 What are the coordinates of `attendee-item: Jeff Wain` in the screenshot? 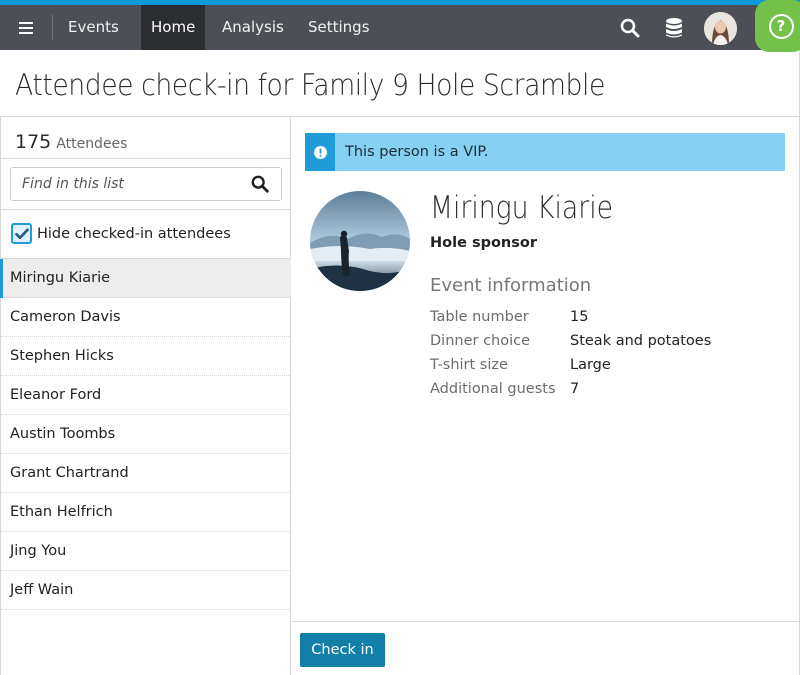 It's located at (146, 590).